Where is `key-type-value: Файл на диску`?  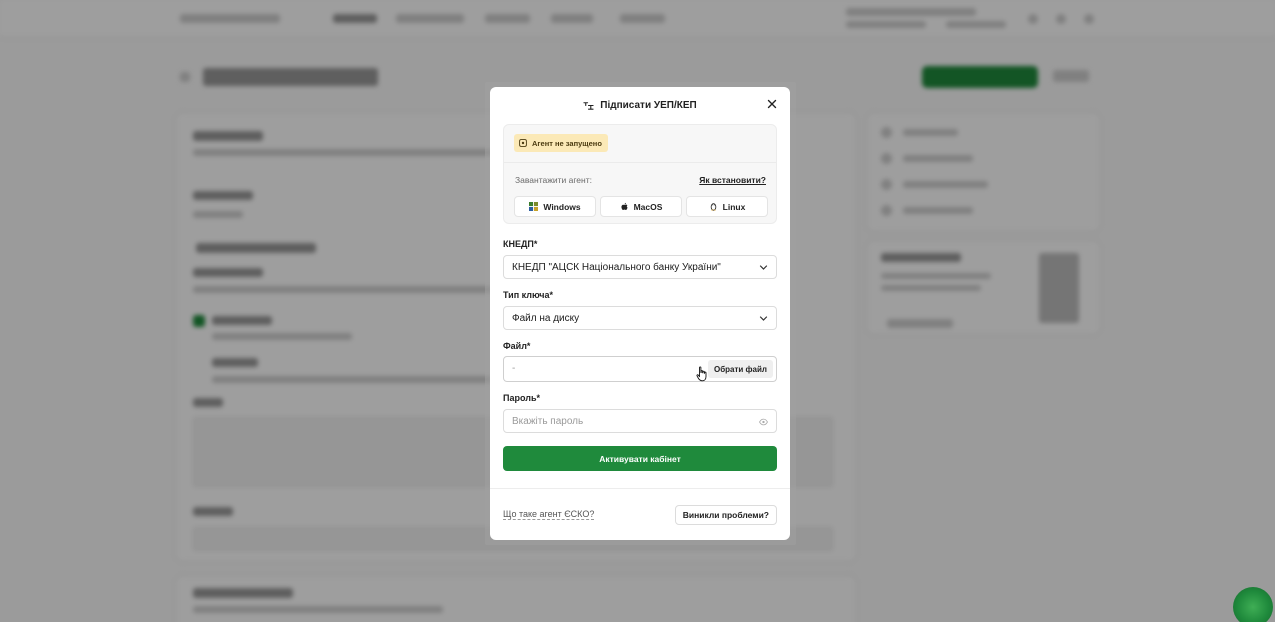
key-type-value: Файл на диску is located at coordinates (546, 318).